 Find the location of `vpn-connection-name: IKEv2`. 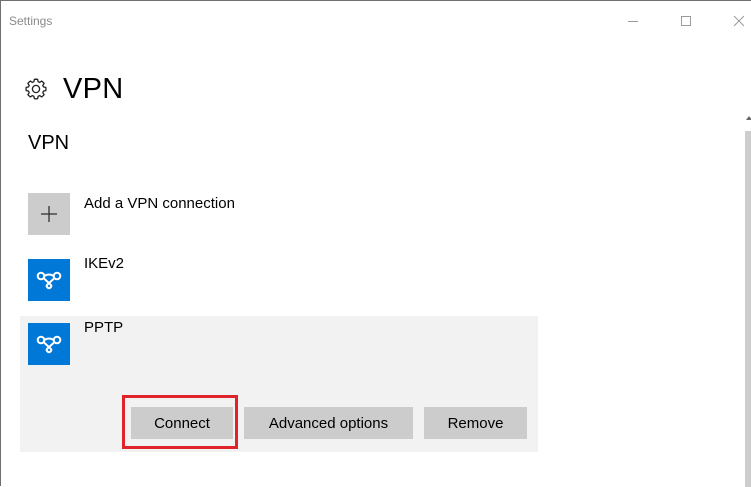

vpn-connection-name: IKEv2 is located at coordinates (104, 263).